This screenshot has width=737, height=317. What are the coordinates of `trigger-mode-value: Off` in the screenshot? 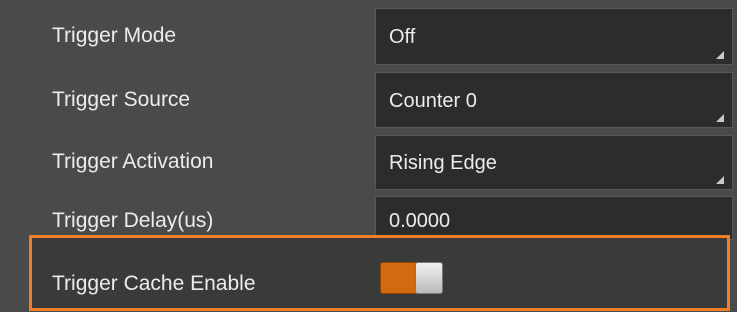 It's located at (402, 37).